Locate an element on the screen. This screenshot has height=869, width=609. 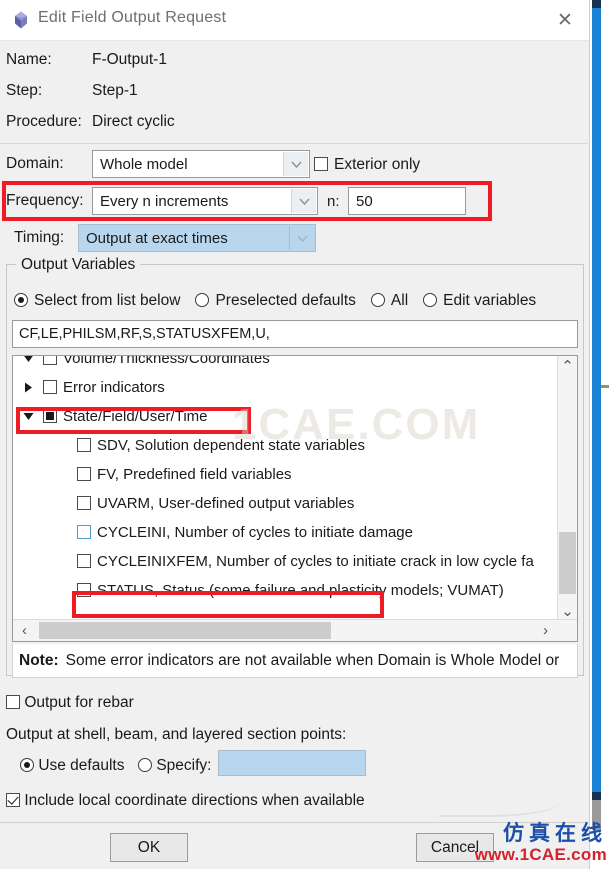
tree-row-label: UVARM, User-defined output variables is located at coordinates (226, 503).